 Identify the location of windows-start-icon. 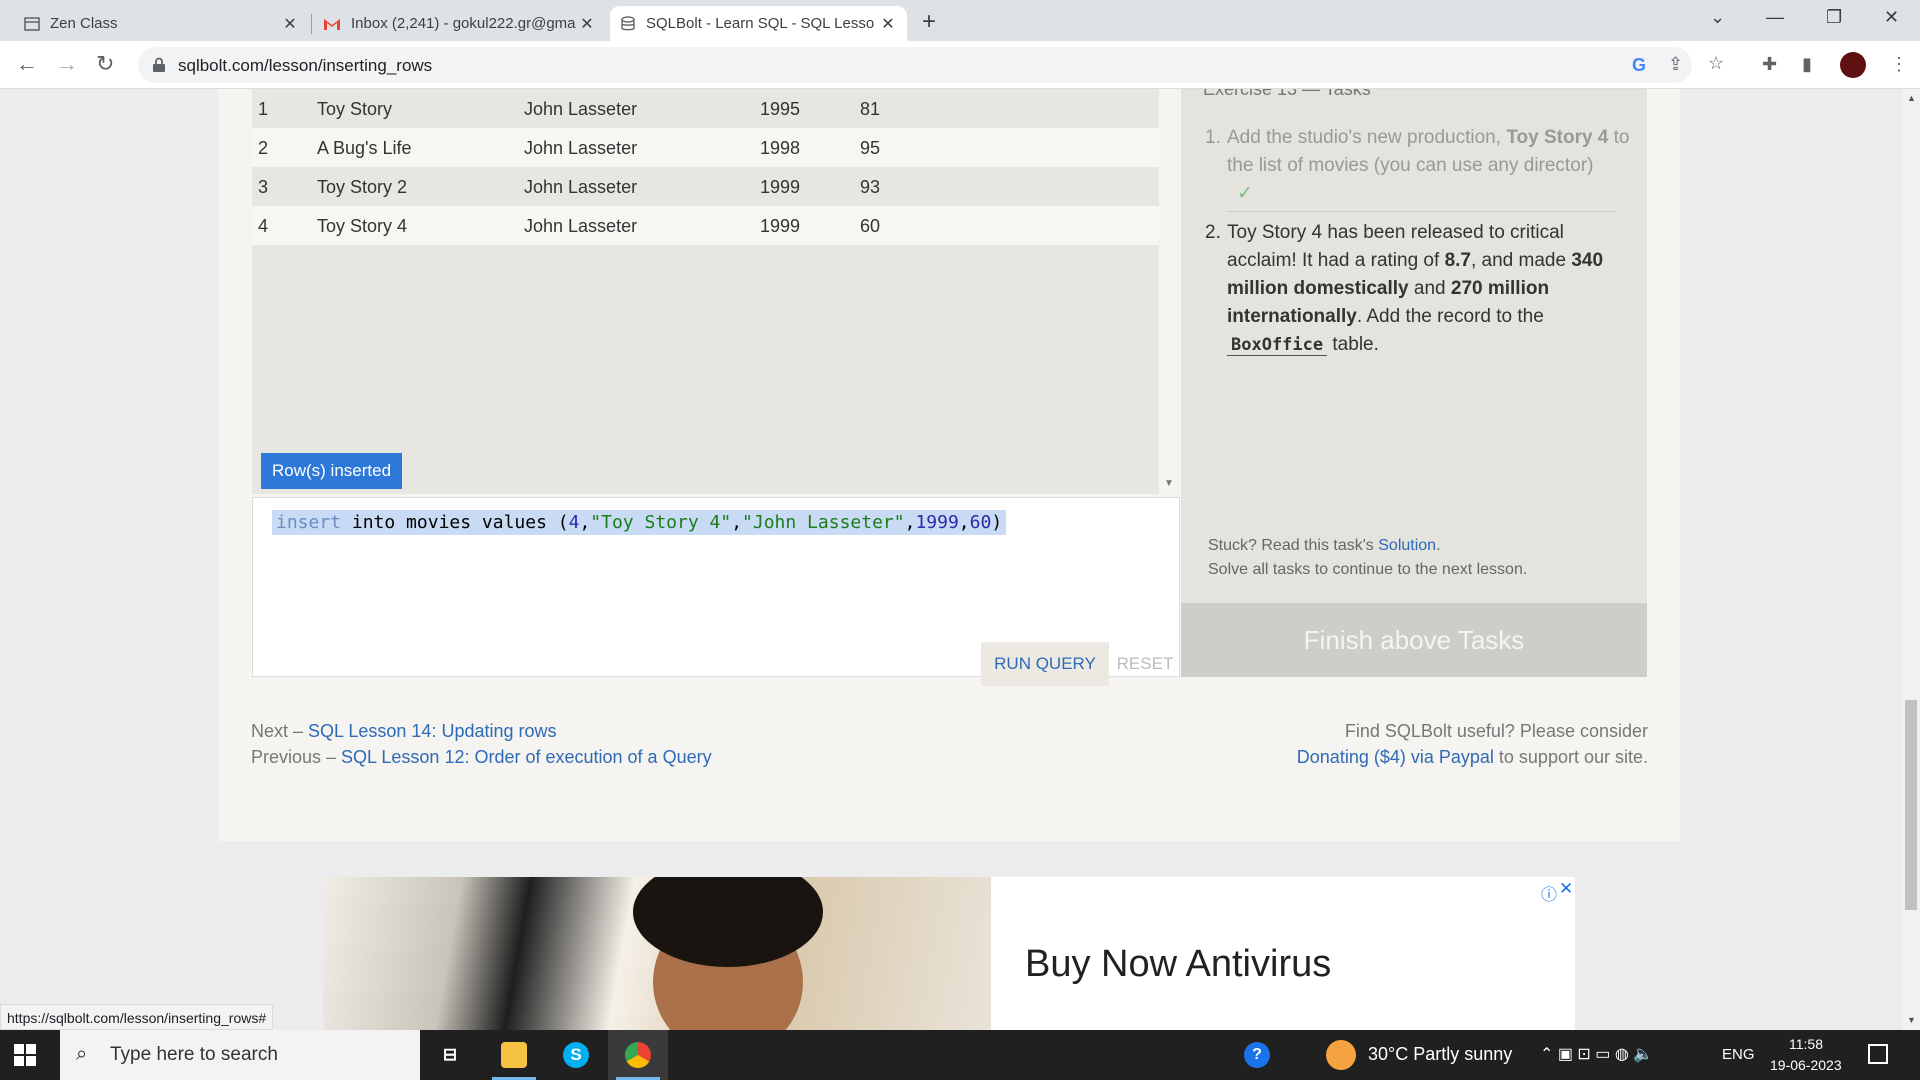
(25, 1055).